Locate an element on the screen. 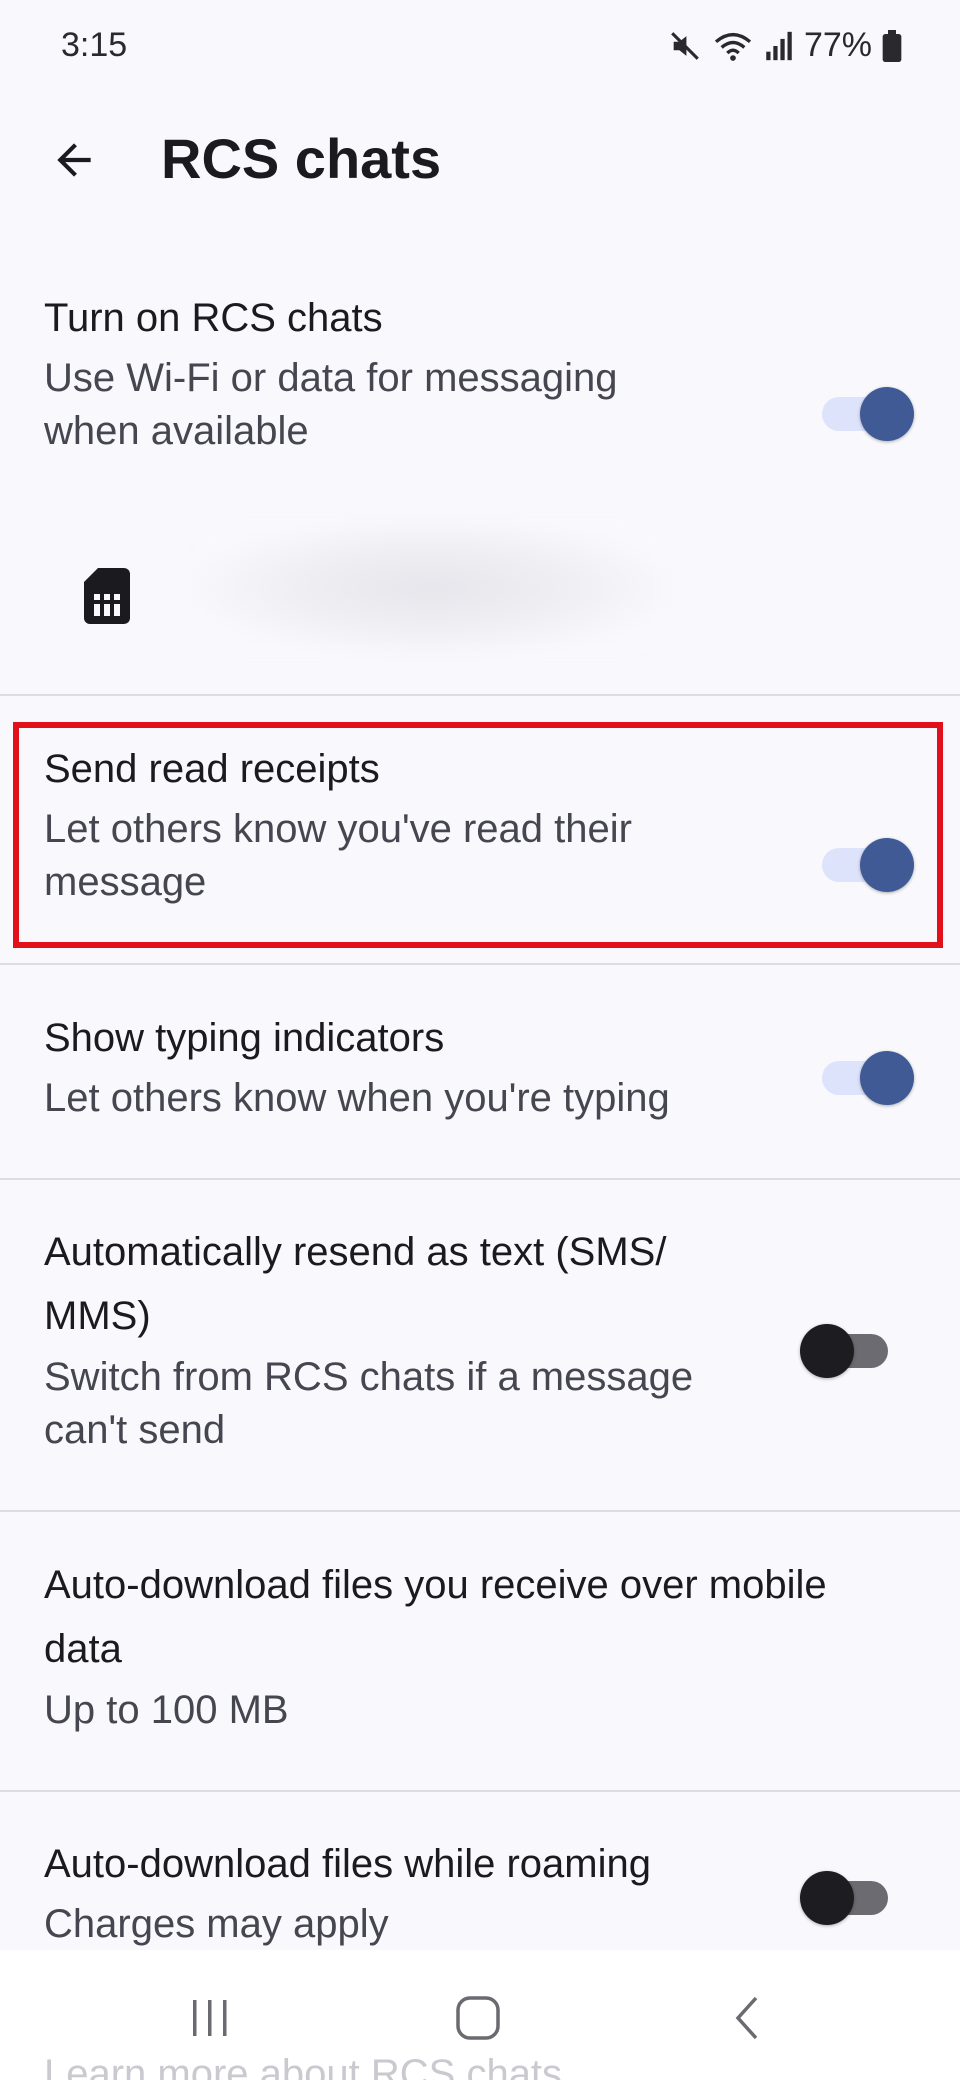 This screenshot has width=960, height=2080. roaming-download-toggle is located at coordinates (850, 1896).